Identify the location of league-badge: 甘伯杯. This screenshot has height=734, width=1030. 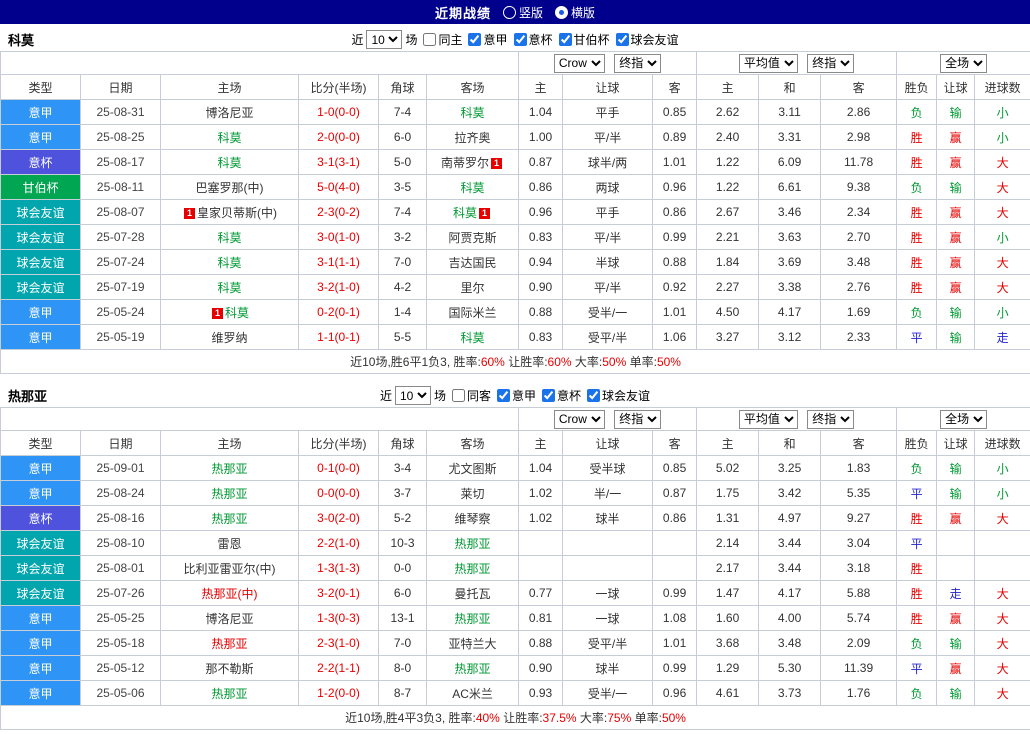
(40, 187).